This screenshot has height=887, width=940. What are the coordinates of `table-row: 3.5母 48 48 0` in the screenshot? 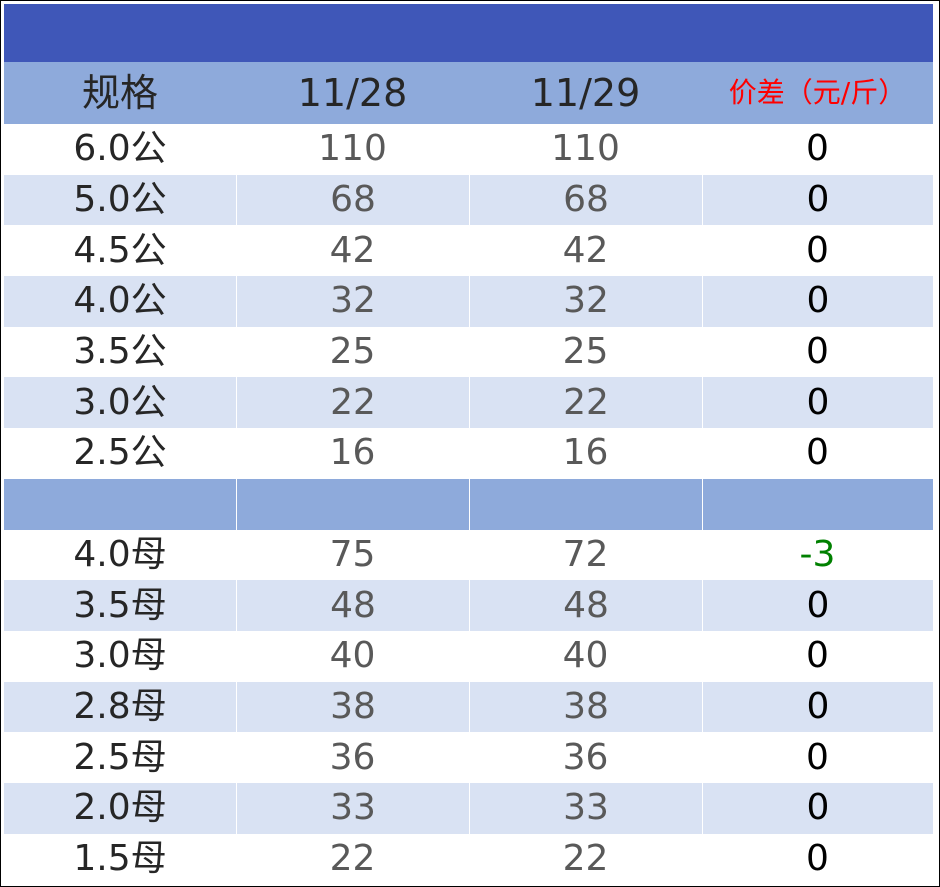 It's located at (468, 605).